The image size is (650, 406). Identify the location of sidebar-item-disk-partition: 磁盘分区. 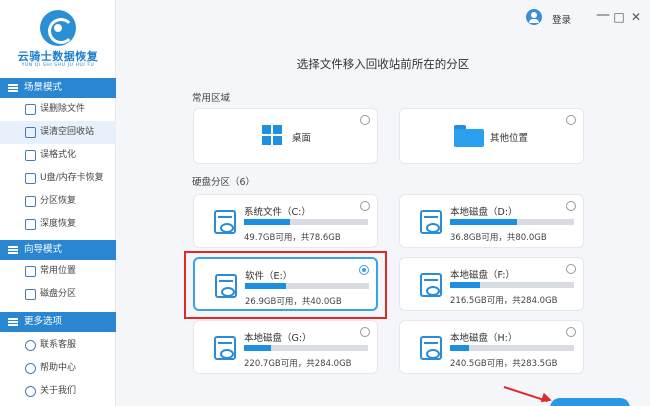
(58, 294).